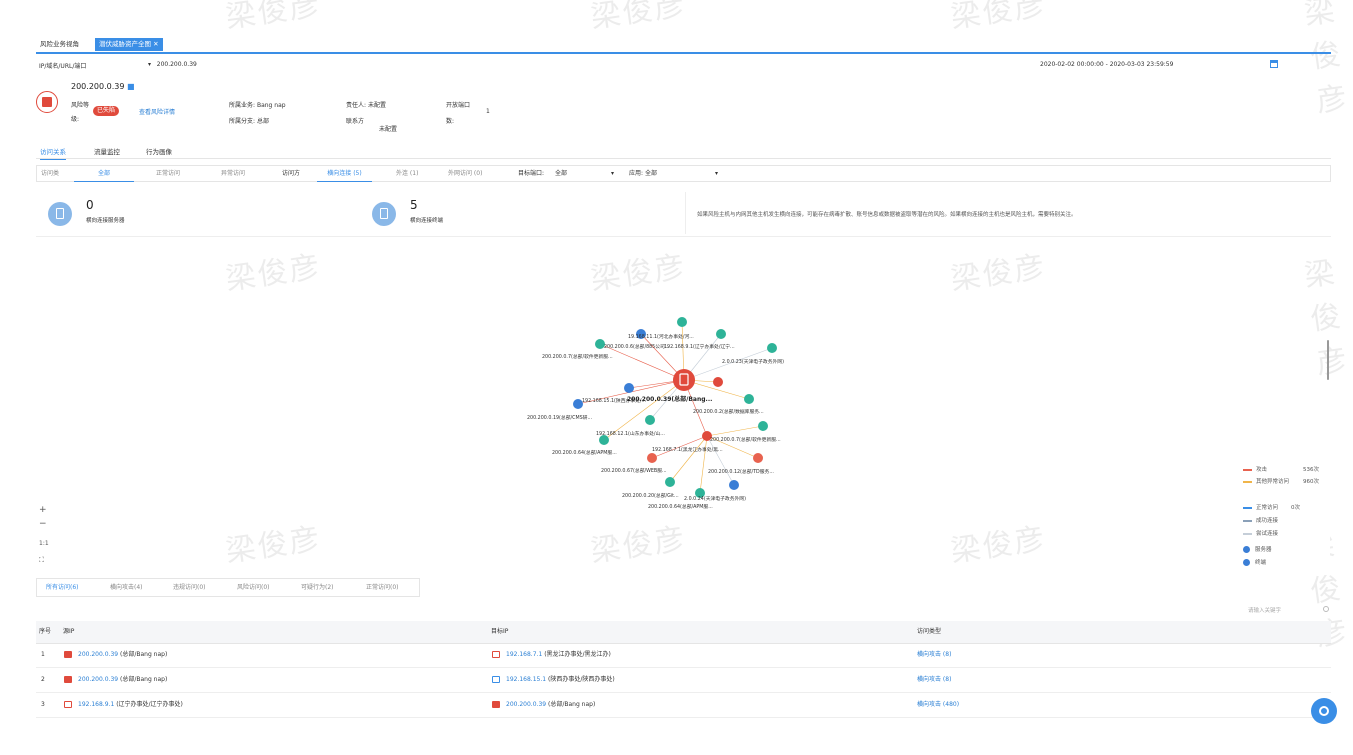 The image size is (1353, 755). I want to click on top-tab-bar: 风险业务视角 潜伏威胁资产全图 ✕, so click(683, 45).